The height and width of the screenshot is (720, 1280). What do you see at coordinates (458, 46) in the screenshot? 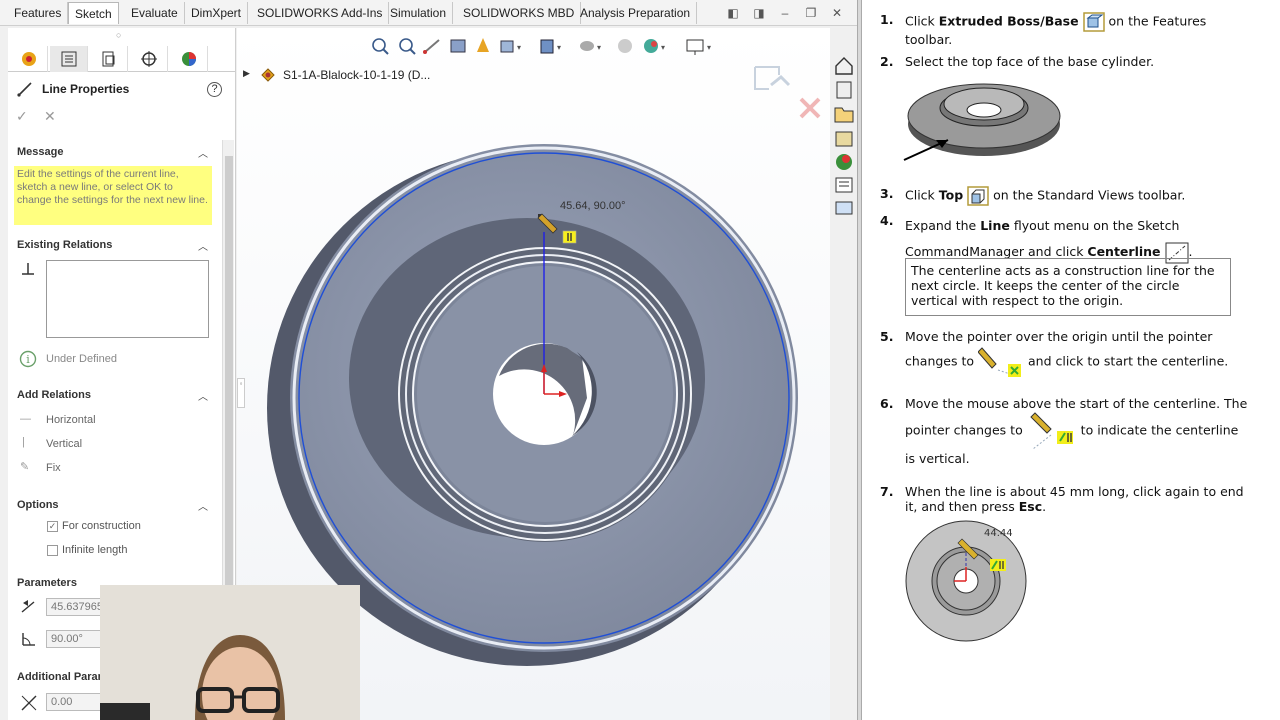
I see `section-view-icon` at bounding box center [458, 46].